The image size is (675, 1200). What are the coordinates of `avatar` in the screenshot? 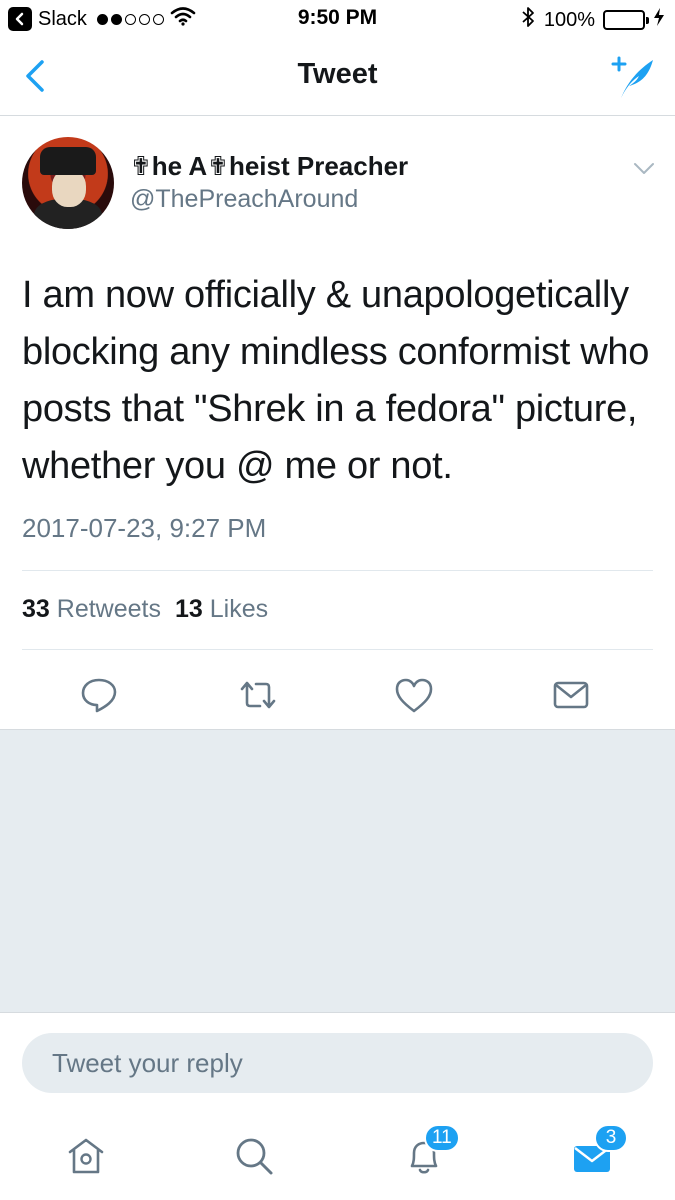 It's located at (68, 183).